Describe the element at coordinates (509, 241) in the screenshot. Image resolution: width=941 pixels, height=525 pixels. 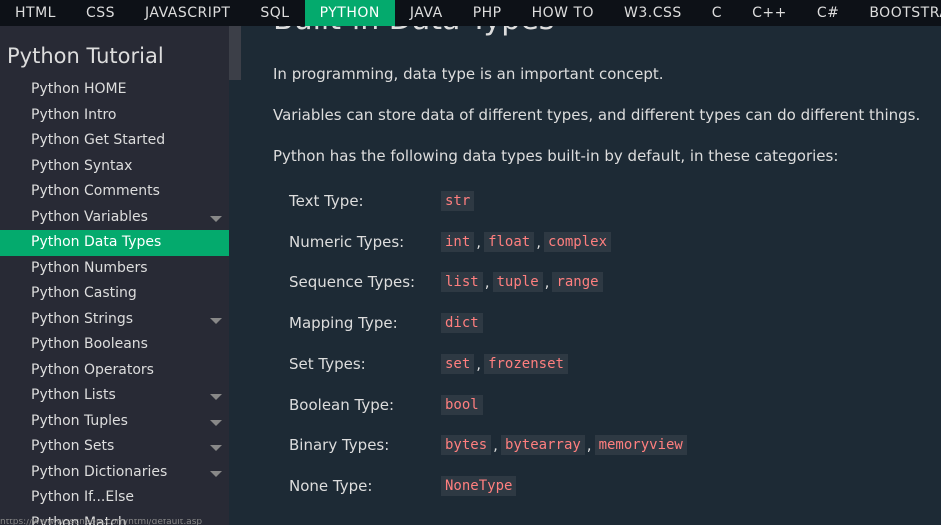
I see `code-keyword: float` at that location.